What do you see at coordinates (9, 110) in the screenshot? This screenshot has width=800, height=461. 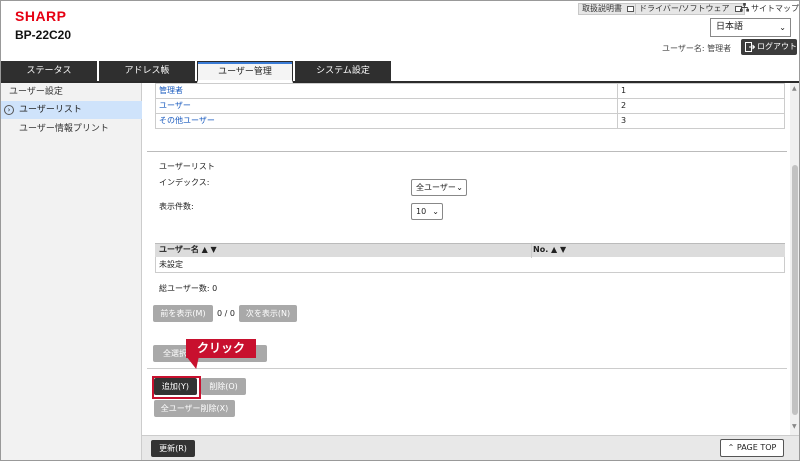 I see `chevron-right-icon: ›` at bounding box center [9, 110].